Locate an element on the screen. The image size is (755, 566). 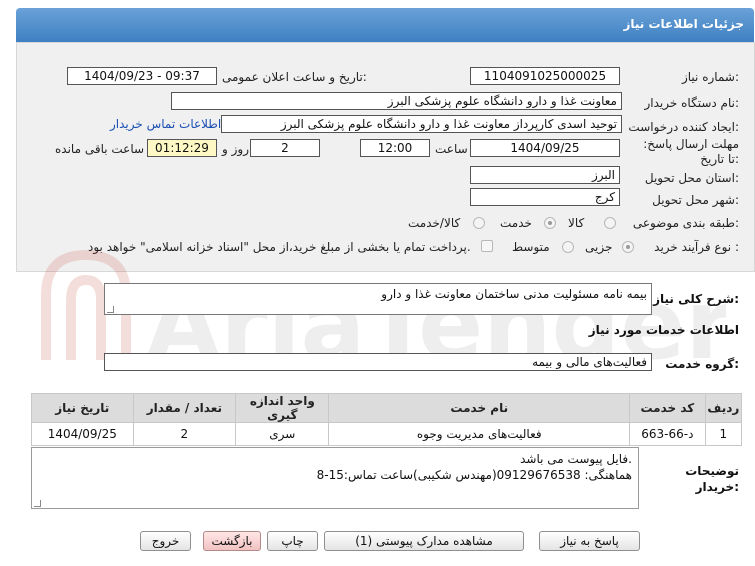
page-title: جزئیات اطلاعات نیاز is located at coordinates (683, 24).